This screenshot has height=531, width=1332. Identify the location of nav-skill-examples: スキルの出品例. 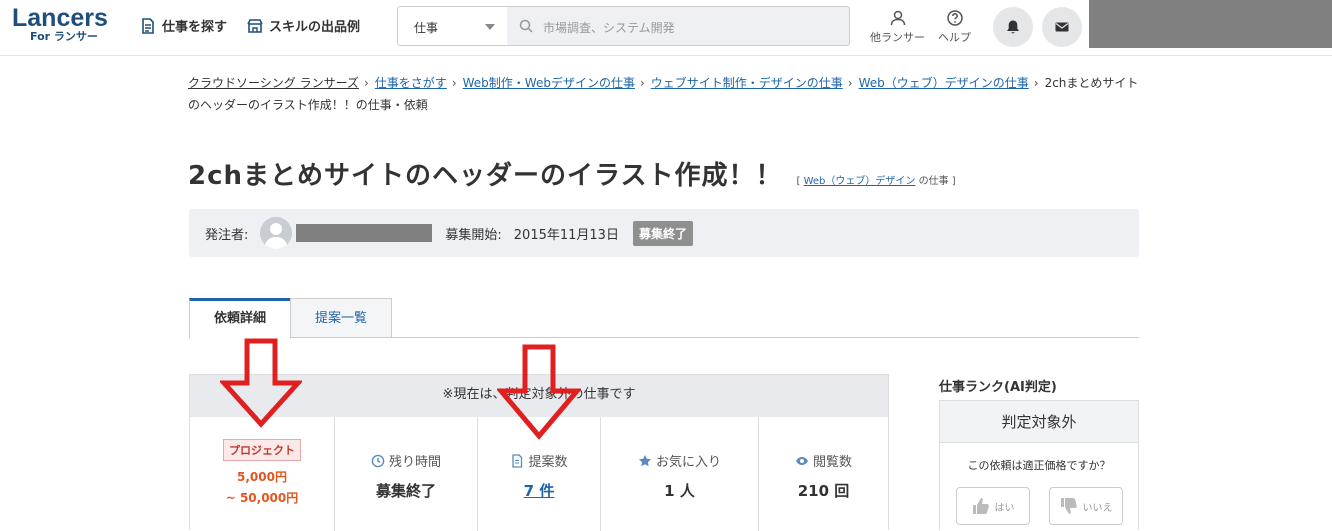
(303, 25).